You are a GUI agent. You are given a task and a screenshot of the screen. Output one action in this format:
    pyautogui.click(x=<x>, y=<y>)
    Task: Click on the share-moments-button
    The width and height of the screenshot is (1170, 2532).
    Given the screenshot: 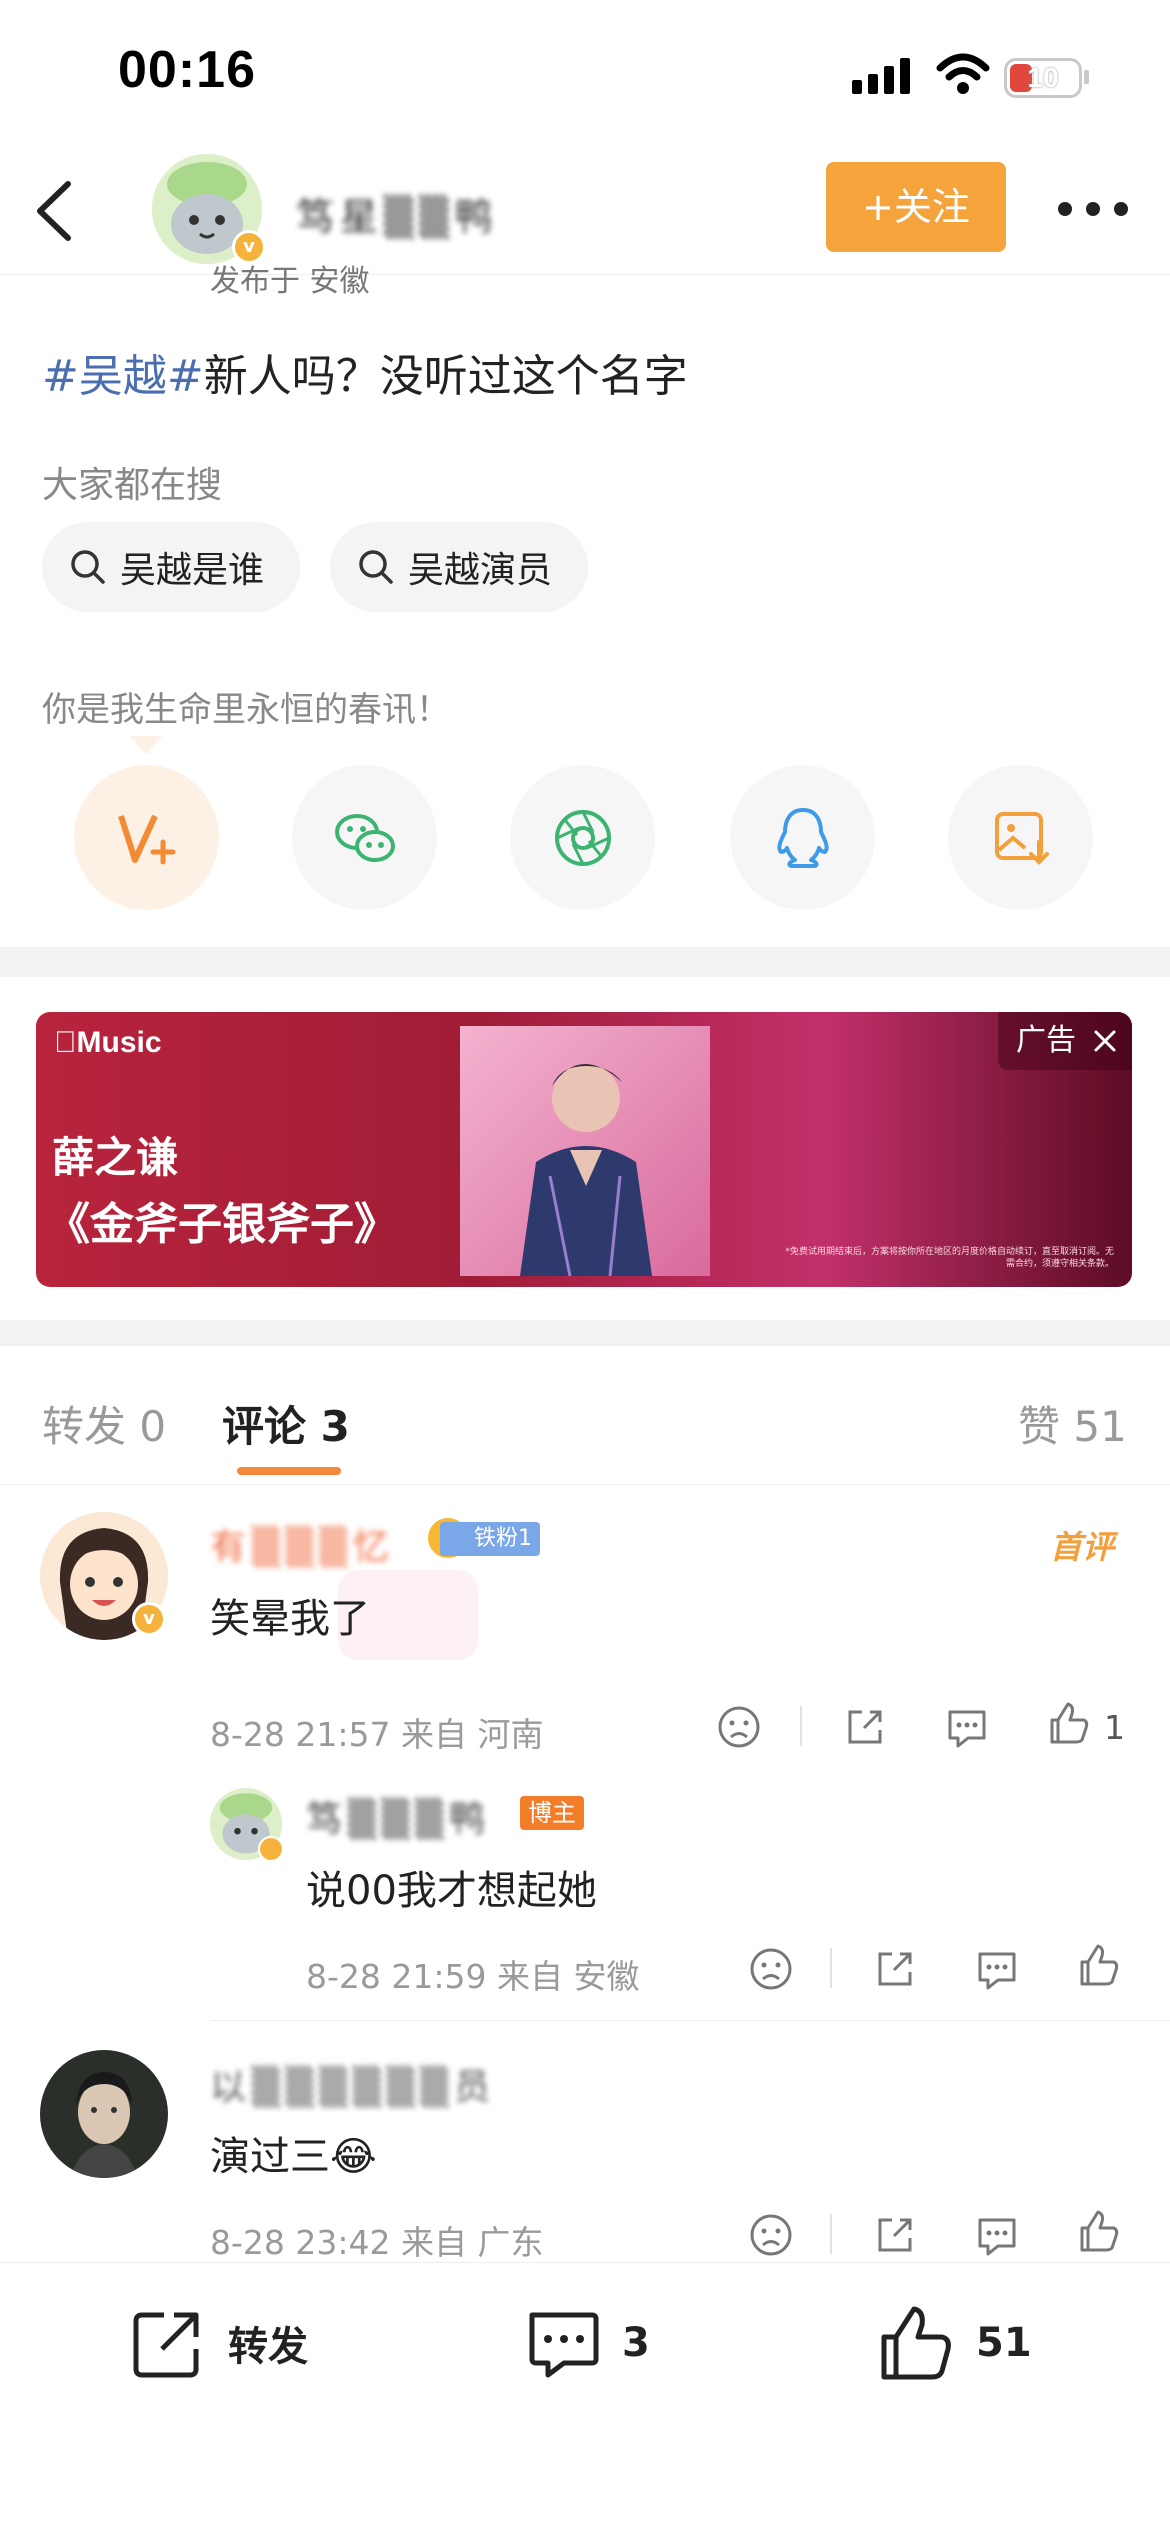 What is the action you would take?
    pyautogui.click(x=582, y=837)
    